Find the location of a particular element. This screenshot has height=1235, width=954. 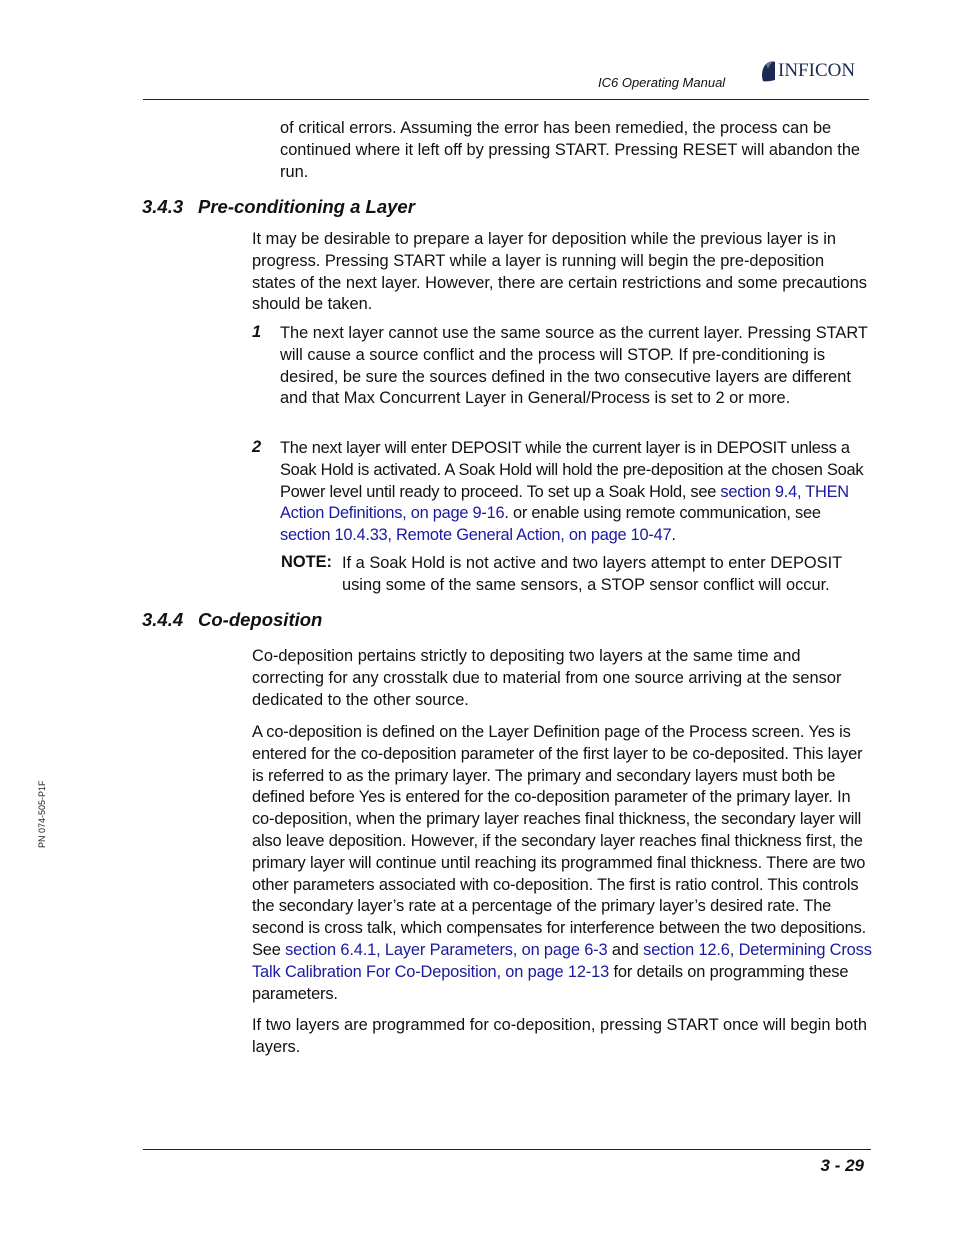

list-item-number: 1 is located at coordinates (257, 332).